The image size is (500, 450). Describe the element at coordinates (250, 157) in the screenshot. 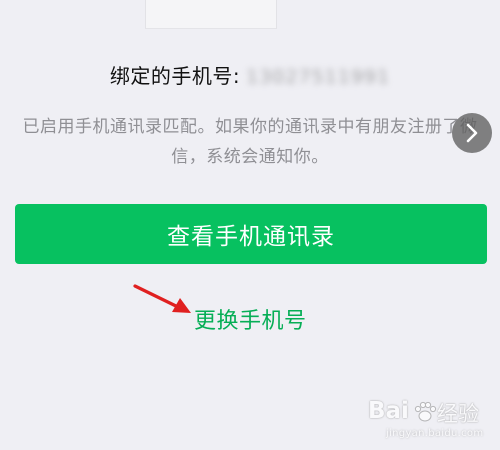

I see `description-line-2: 信，系统会通知你。` at that location.